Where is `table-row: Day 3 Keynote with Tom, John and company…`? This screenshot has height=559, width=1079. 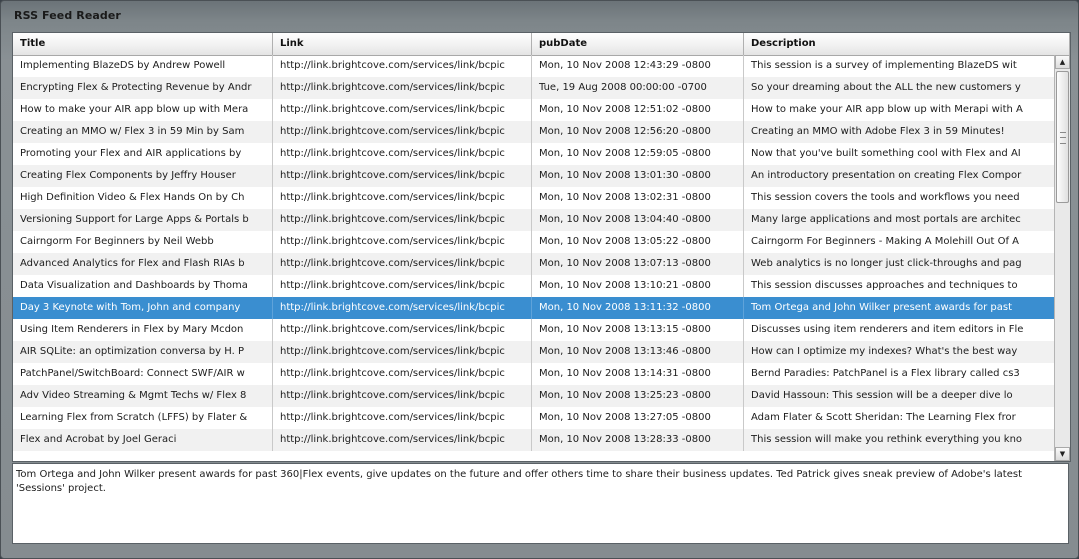
table-row: Day 3 Keynote with Tom, John and company… is located at coordinates (533, 308).